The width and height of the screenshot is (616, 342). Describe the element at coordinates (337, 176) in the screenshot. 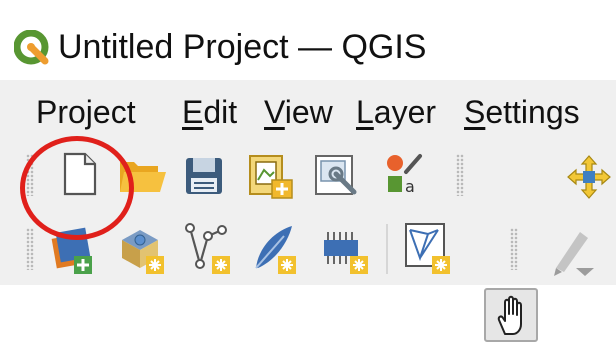

I see `layout-manager-icon` at that location.